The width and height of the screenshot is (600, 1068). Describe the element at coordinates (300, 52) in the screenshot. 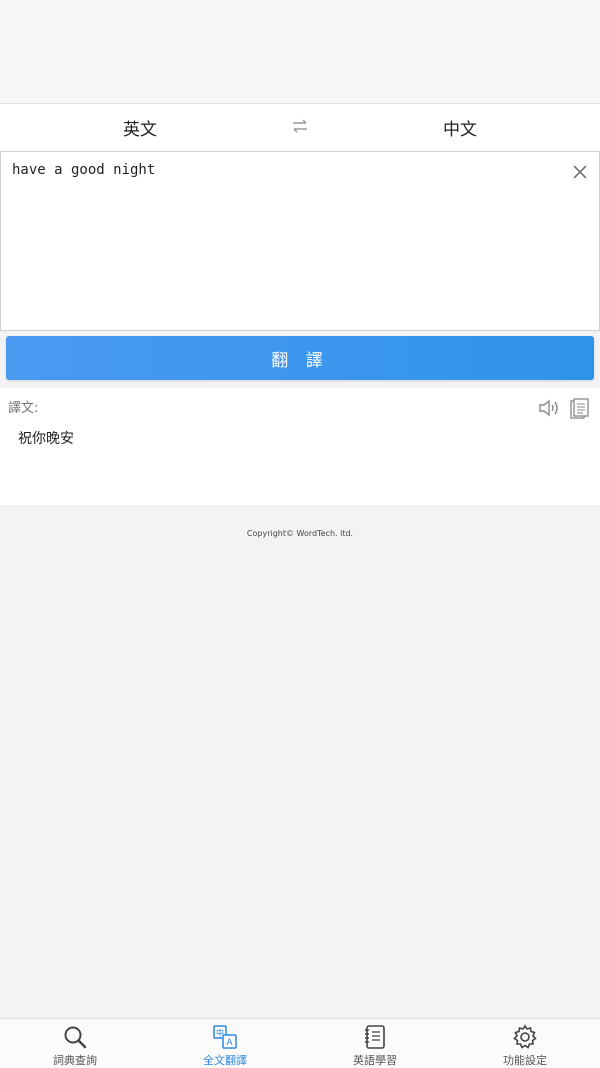

I see `top-blank-area` at that location.